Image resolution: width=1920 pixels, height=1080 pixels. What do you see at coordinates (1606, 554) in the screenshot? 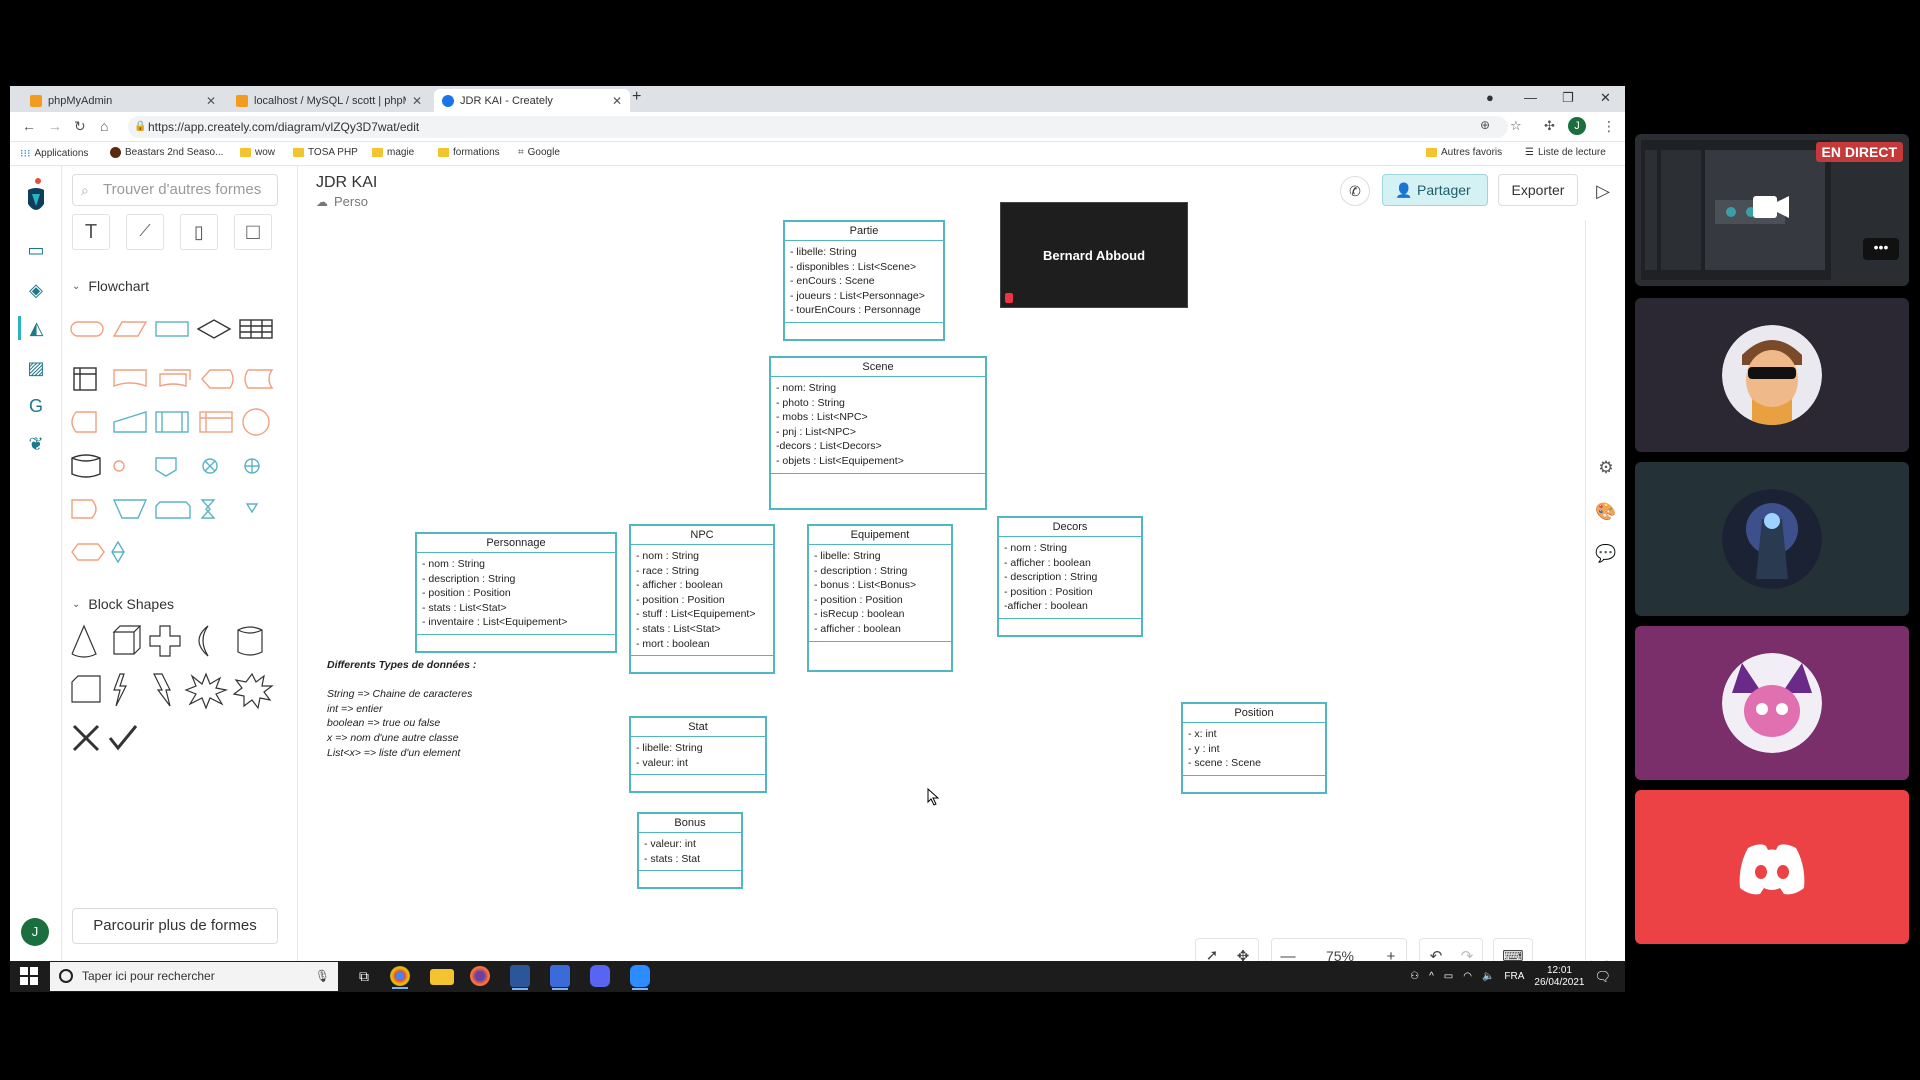
I see `comments-icon: 💬` at bounding box center [1606, 554].